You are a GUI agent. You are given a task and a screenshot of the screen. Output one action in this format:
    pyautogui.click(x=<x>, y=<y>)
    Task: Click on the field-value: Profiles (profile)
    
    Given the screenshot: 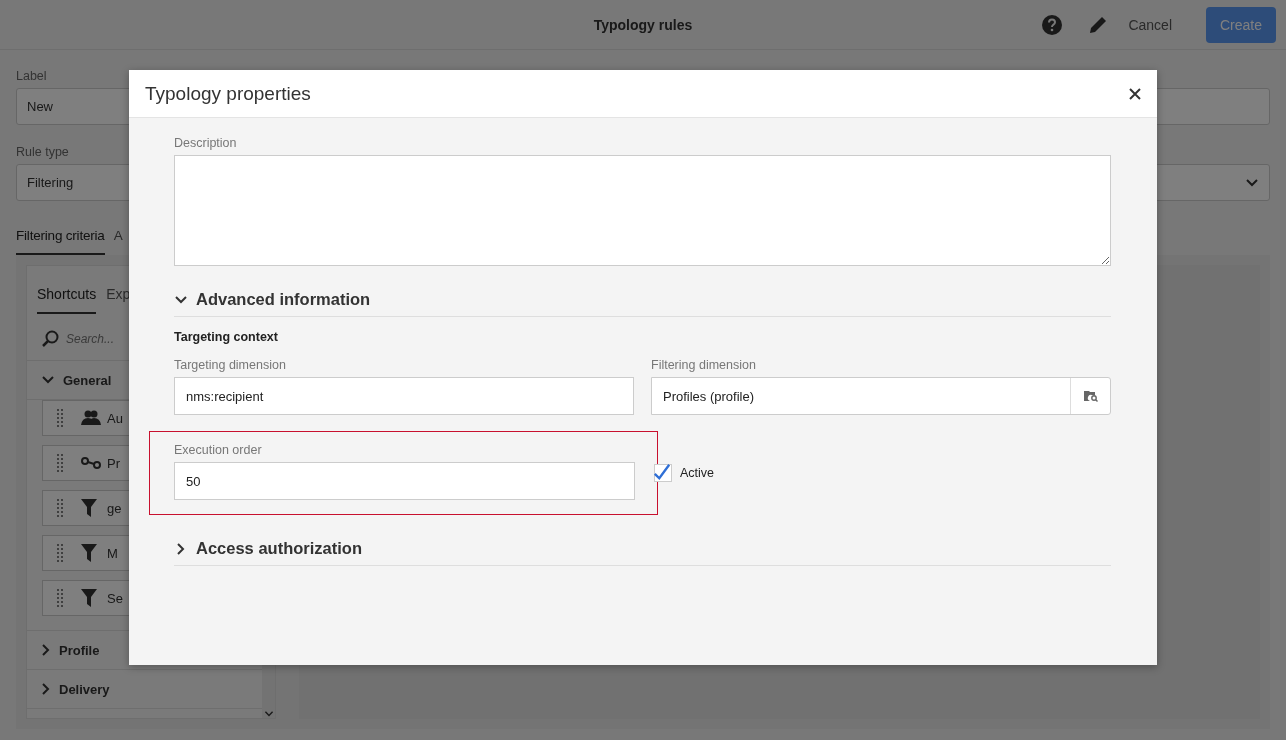 What is the action you would take?
    pyautogui.click(x=709, y=396)
    